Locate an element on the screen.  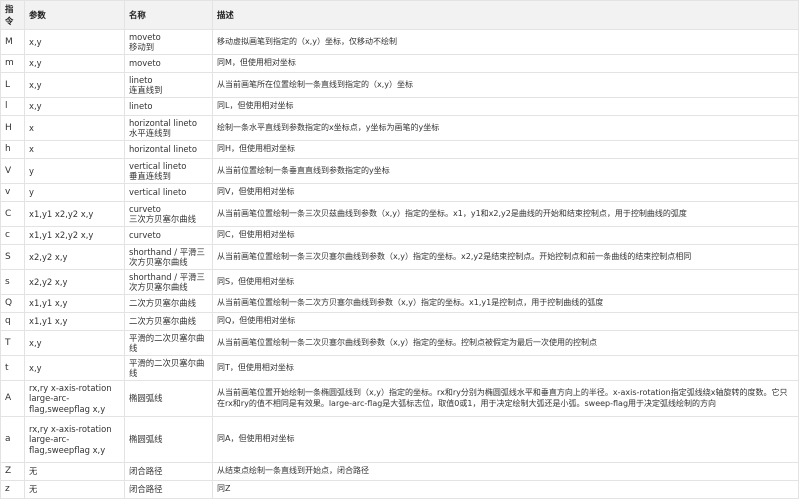
cell-name: curveto 三次方贝塞尔曲线 is located at coordinates (168, 214).